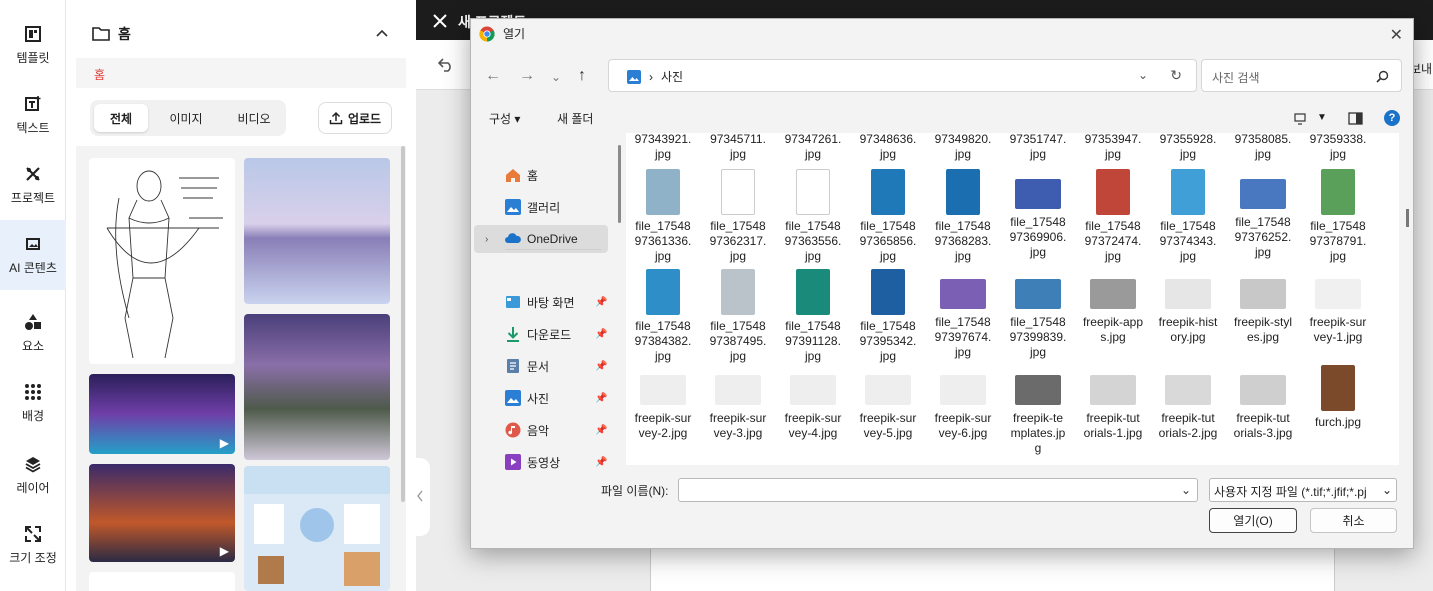 The image size is (1433, 591). Describe the element at coordinates (99, 74) in the screenshot. I see `breadcrumb-item: 홈` at that location.